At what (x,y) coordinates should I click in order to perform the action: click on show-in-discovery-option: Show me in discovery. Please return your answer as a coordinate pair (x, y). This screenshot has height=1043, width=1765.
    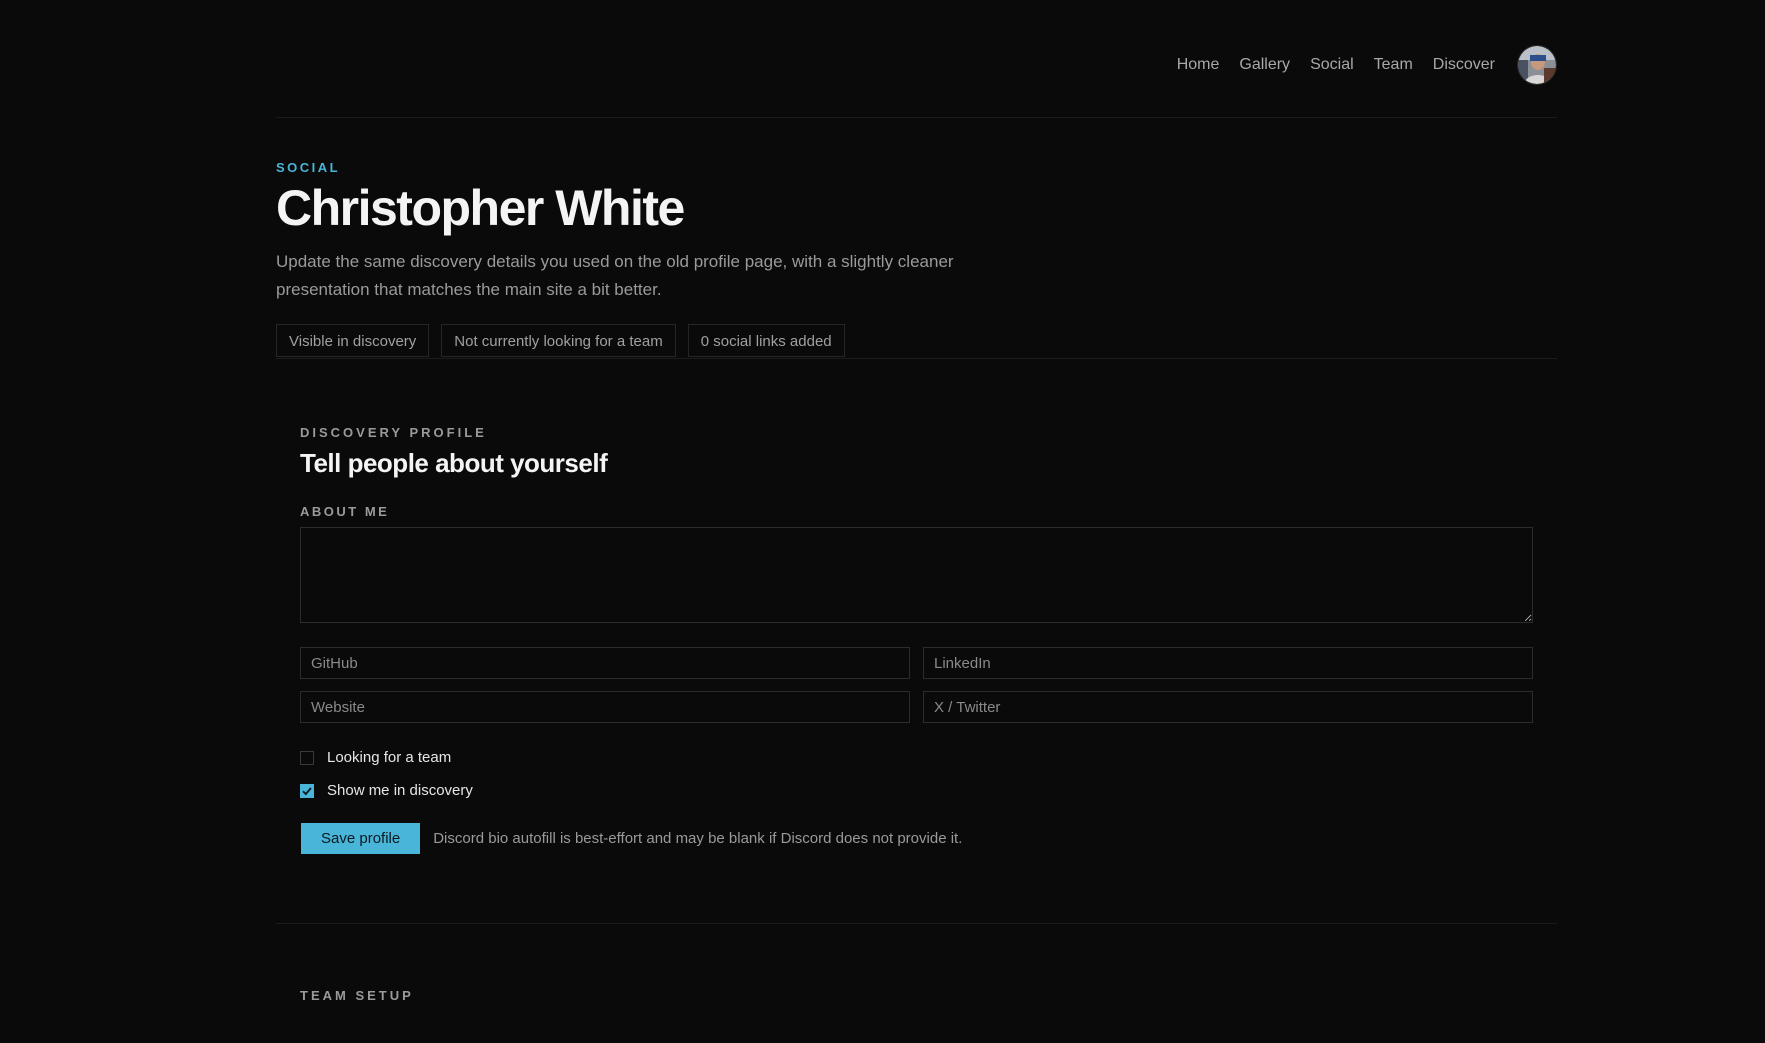
    Looking at the image, I should click on (916, 790).